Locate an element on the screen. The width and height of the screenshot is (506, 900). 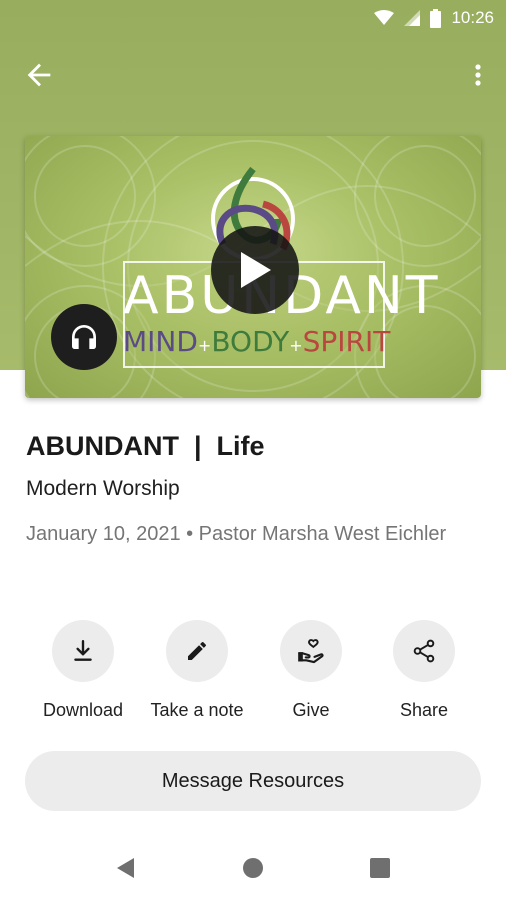
back-button is located at coordinates (39, 75).